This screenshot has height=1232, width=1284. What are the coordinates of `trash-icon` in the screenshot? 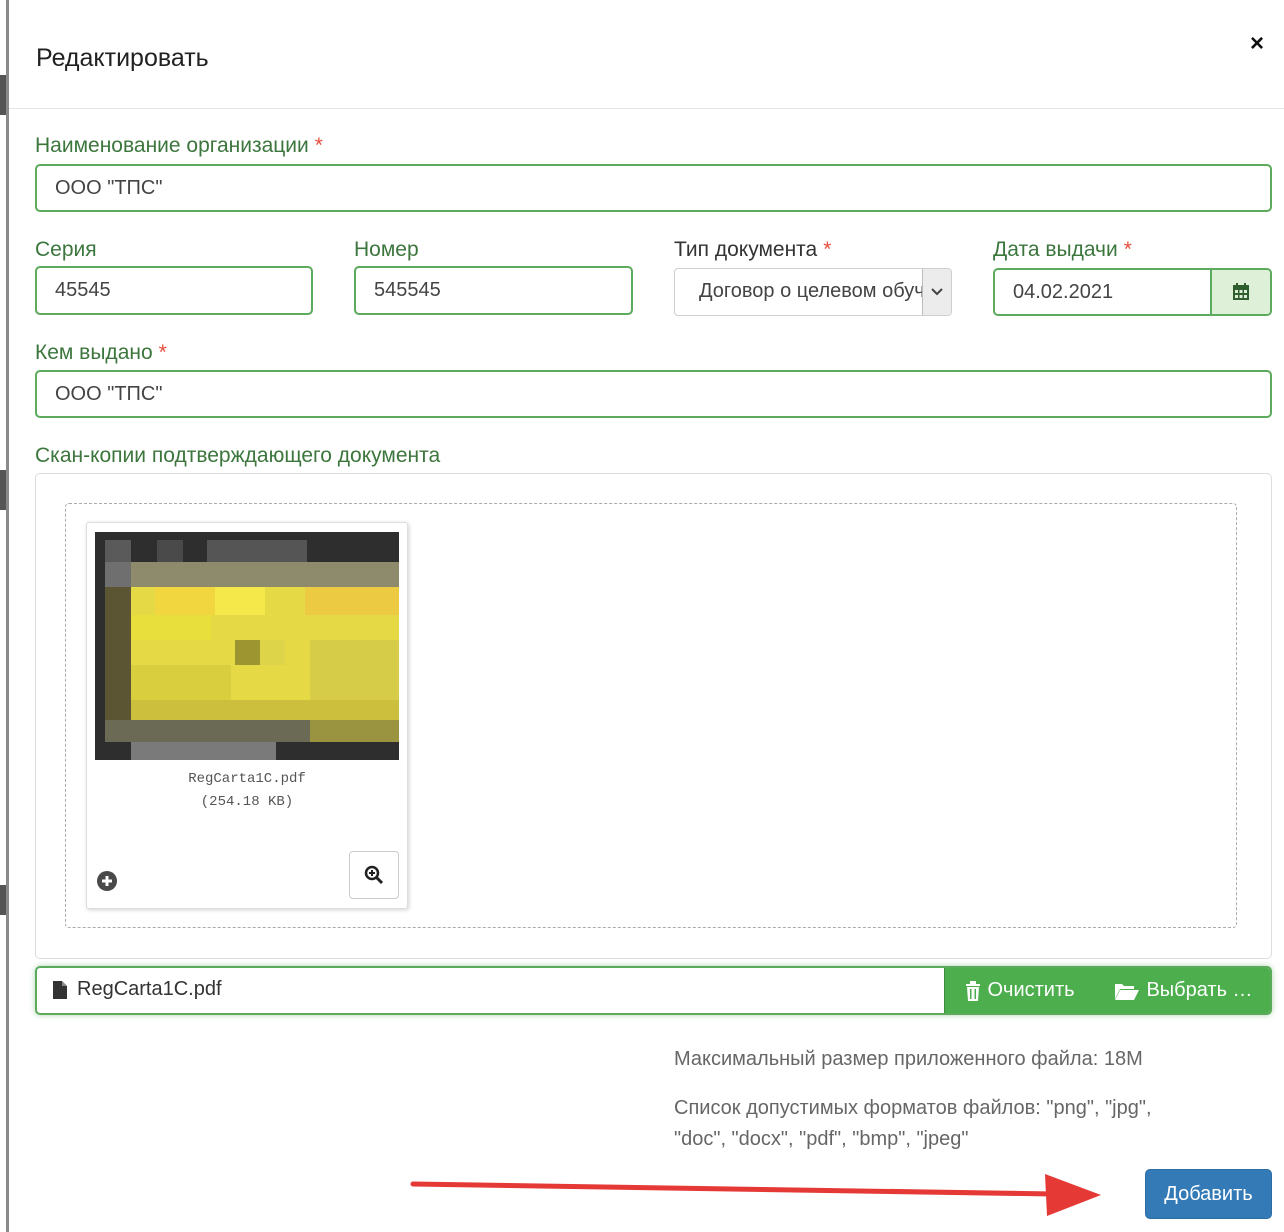 It's located at (973, 990).